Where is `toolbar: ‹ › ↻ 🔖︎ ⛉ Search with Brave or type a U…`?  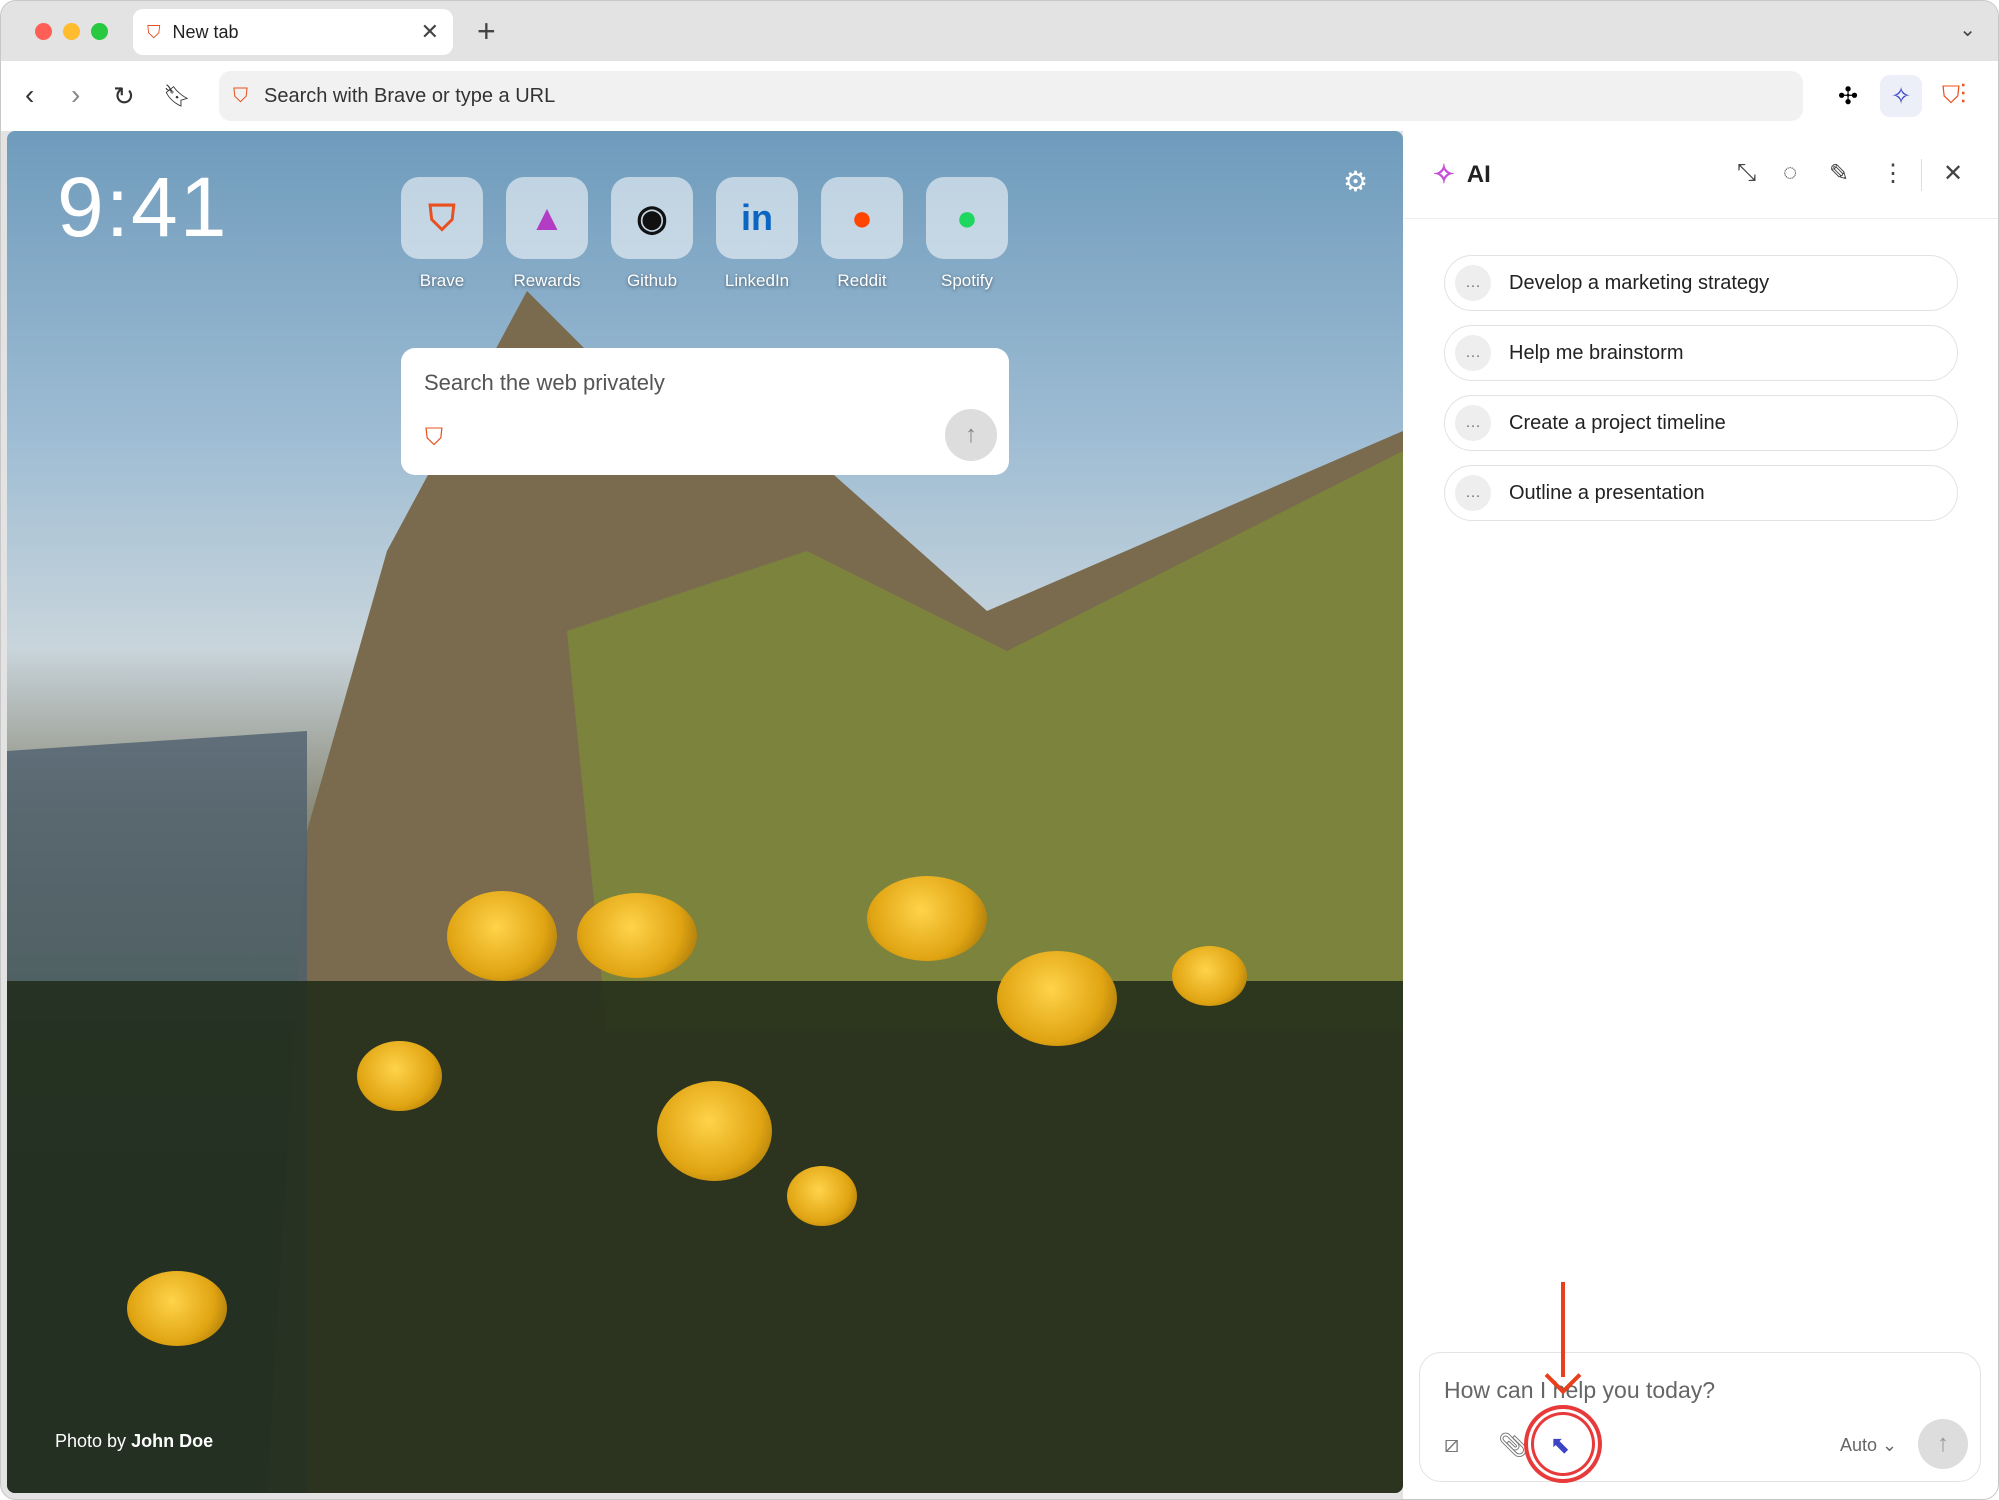 toolbar: ‹ › ↻ 🔖︎ ⛉ Search with Brave or type a U… is located at coordinates (999, 96).